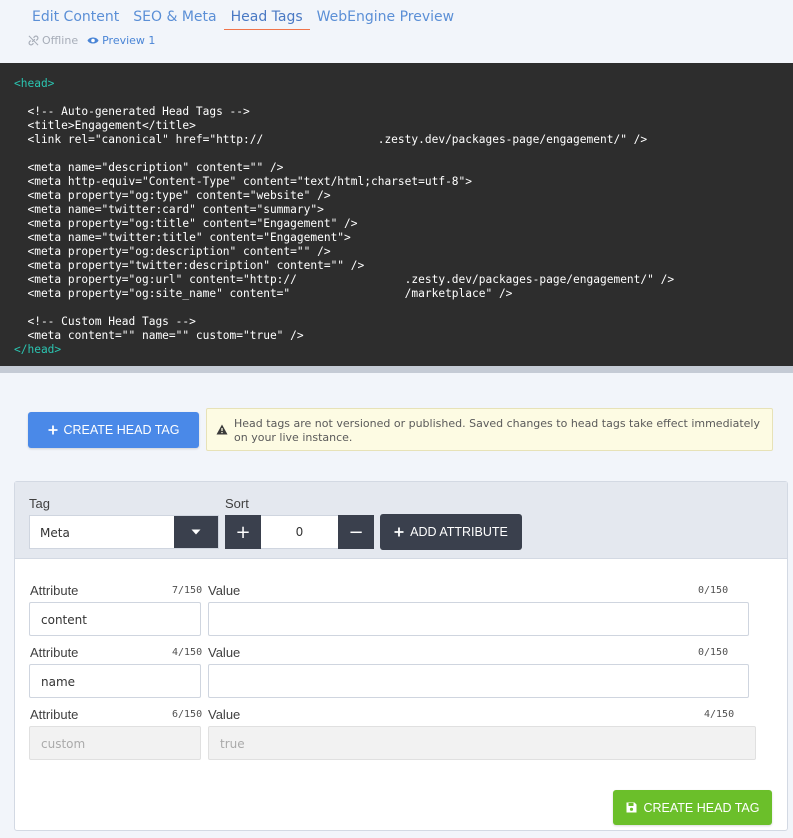 The width and height of the screenshot is (793, 838). I want to click on code-line: <head>, so click(34, 83).